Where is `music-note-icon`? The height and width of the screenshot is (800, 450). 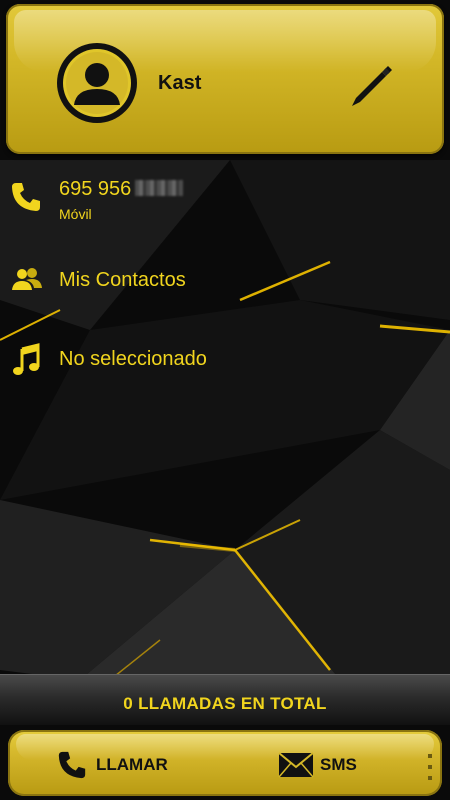 music-note-icon is located at coordinates (26, 359).